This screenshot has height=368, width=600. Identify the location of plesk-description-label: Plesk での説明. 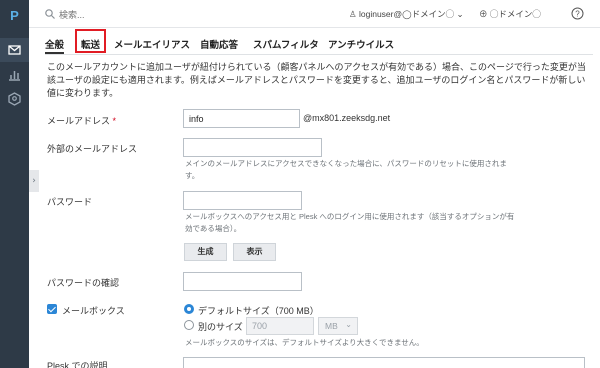
(77, 364).